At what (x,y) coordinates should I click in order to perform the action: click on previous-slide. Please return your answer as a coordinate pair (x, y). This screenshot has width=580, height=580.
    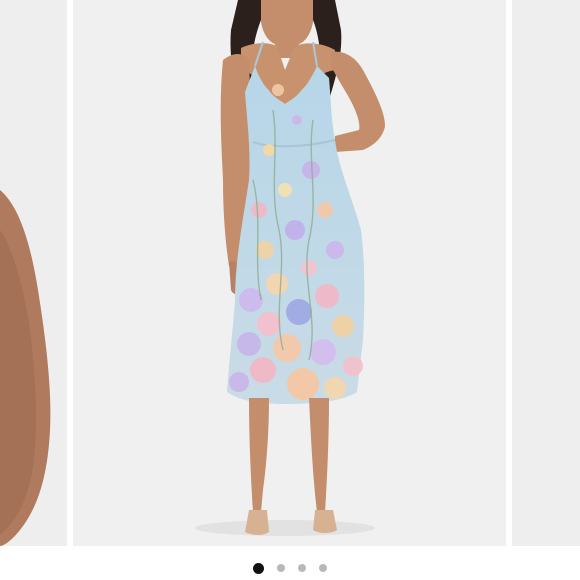
    Looking at the image, I should click on (33, 273).